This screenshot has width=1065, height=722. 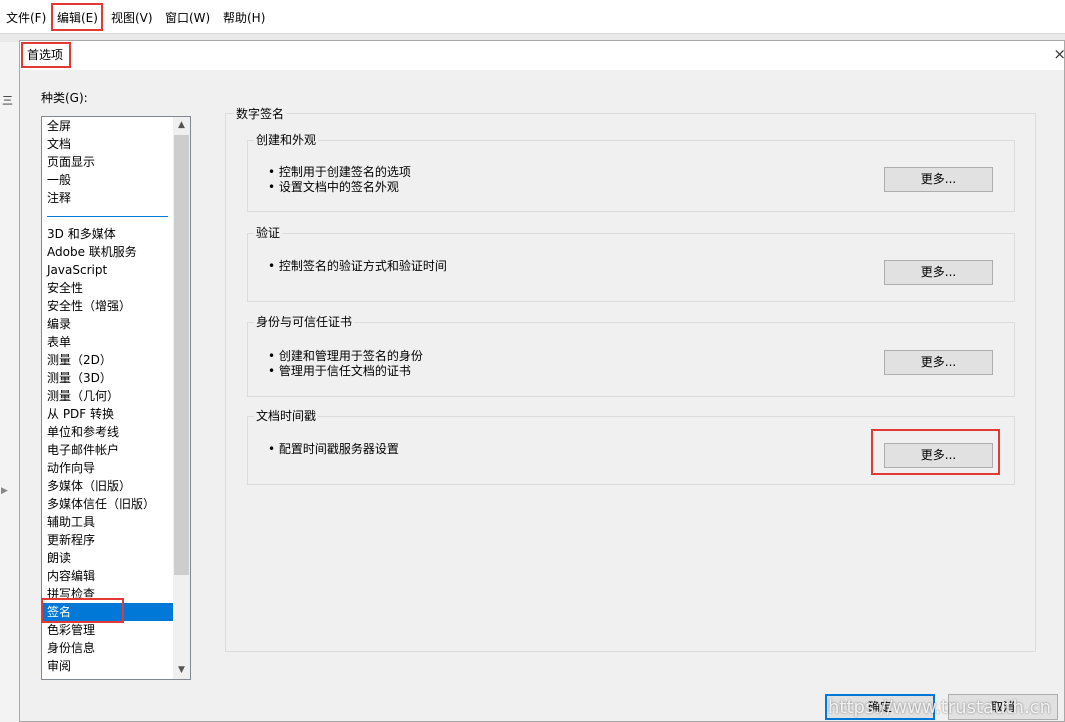 I want to click on category-item: 测量（2D）, so click(x=107, y=360).